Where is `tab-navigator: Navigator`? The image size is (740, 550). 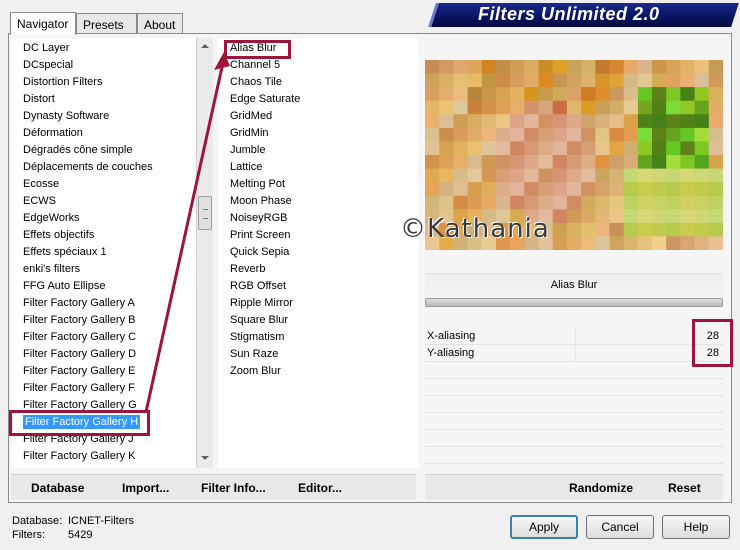 tab-navigator: Navigator is located at coordinates (43, 23).